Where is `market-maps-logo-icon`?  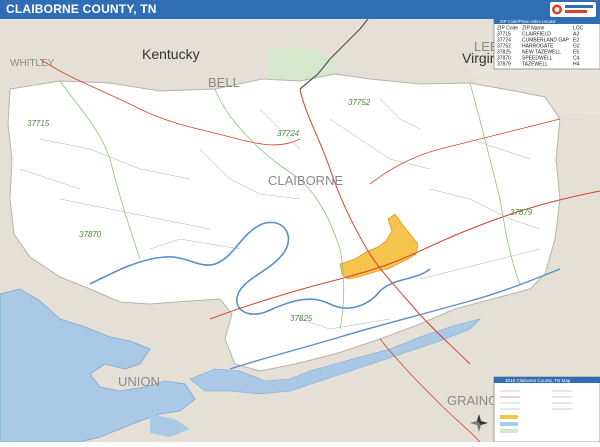 market-maps-logo-icon is located at coordinates (573, 9).